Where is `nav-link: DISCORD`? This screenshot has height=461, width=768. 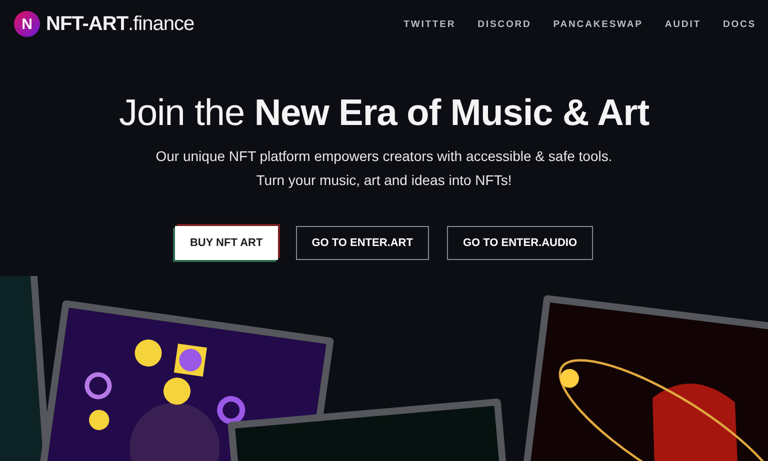 nav-link: DISCORD is located at coordinates (505, 24).